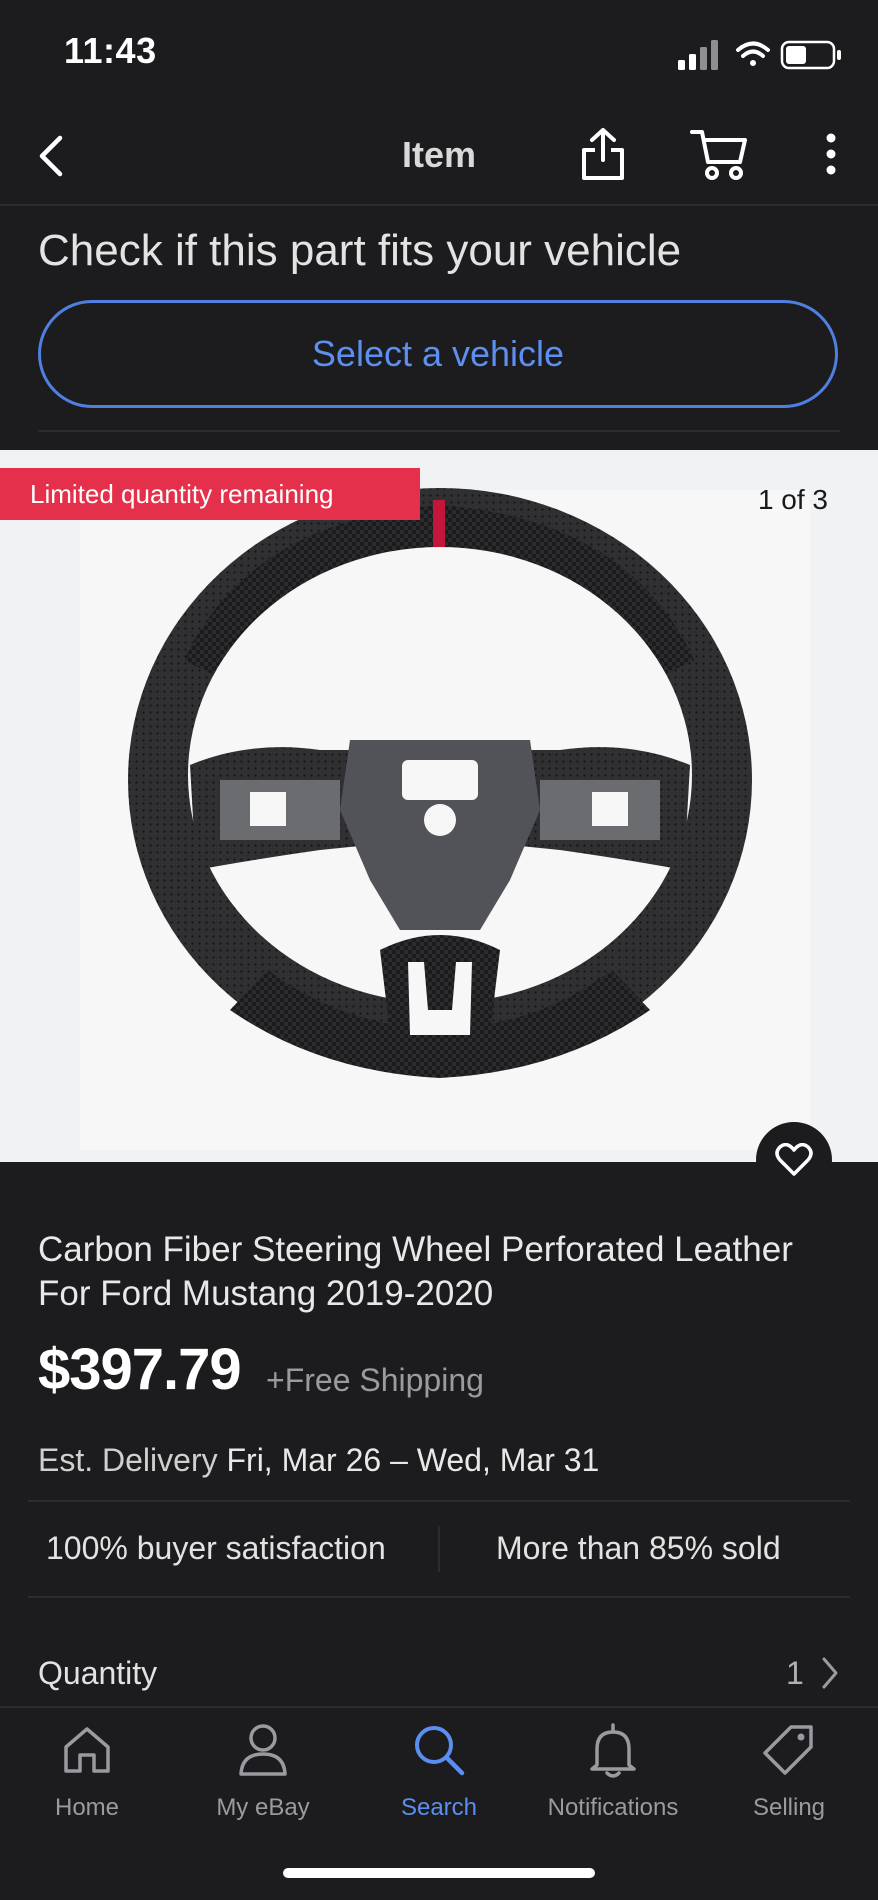 This screenshot has height=1900, width=878. I want to click on tab-my-ebay: My eBay, so click(263, 1770).